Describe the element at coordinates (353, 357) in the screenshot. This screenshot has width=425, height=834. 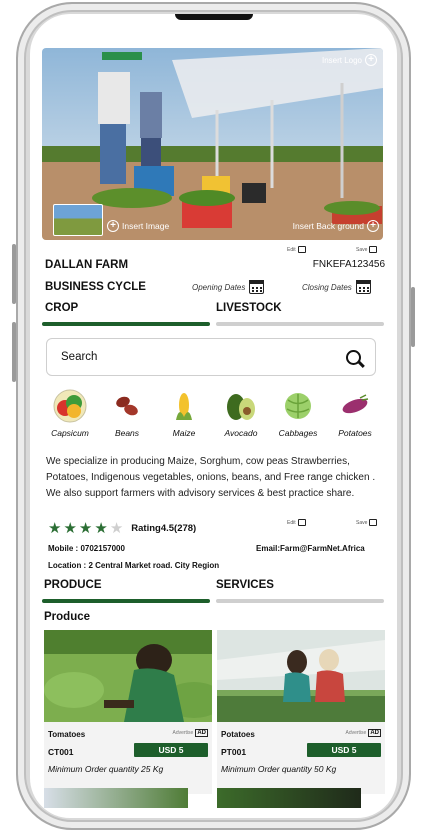
I see `search-icon` at that location.